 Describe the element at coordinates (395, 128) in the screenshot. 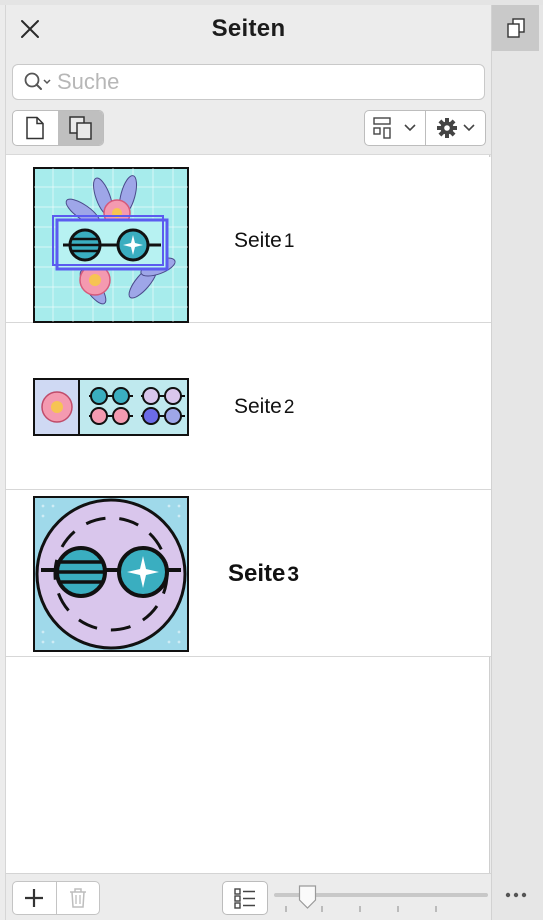

I see `layout-options-button` at that location.